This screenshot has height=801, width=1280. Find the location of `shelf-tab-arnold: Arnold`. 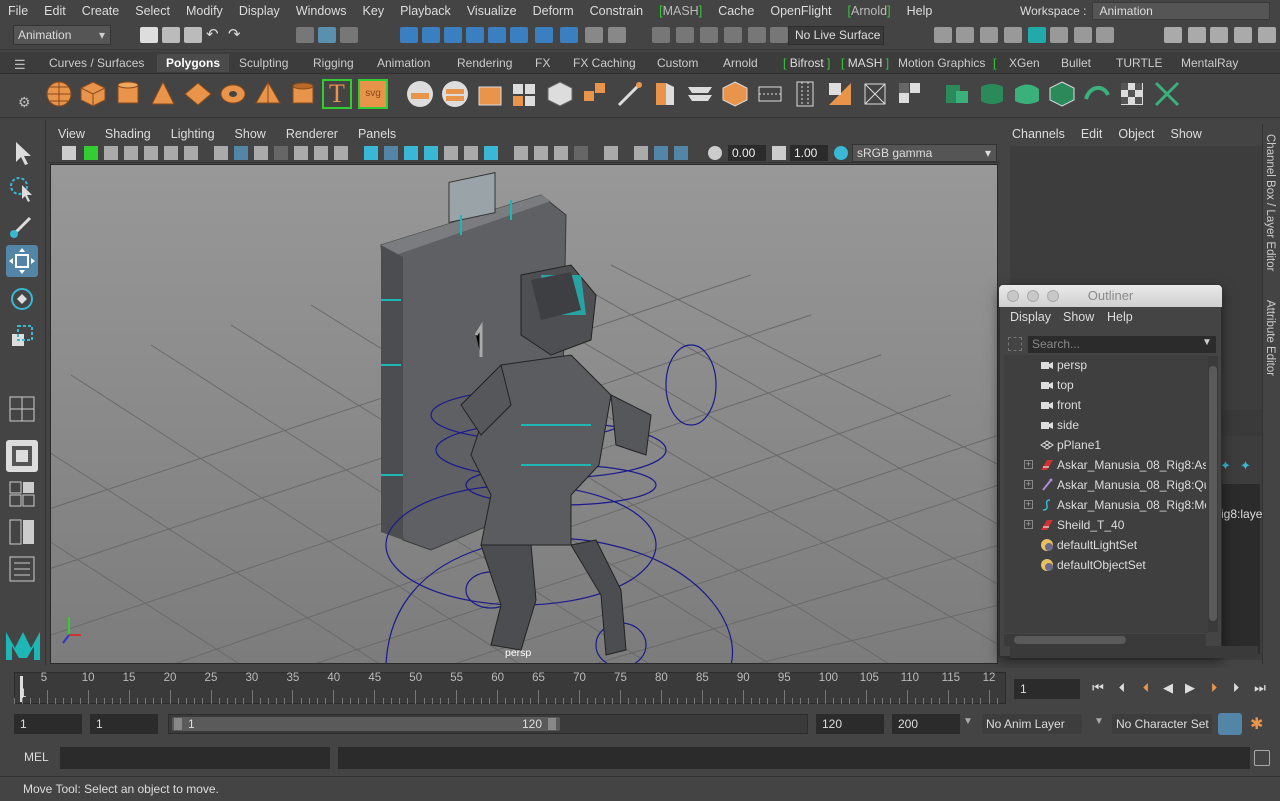

shelf-tab-arnold: Arnold is located at coordinates (740, 63).